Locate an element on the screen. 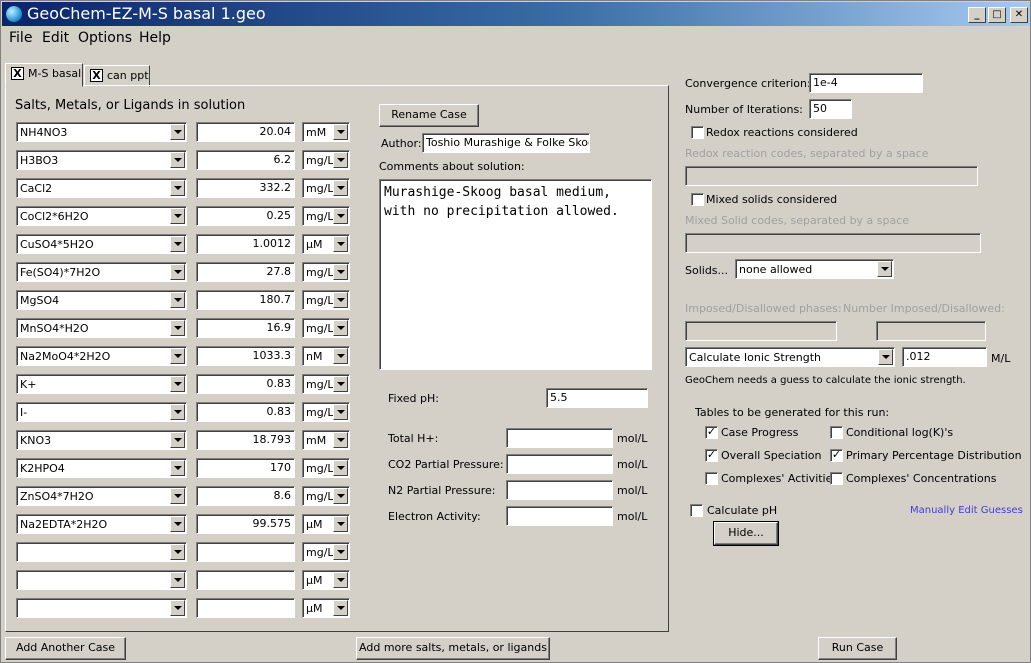 The image size is (1031, 663). tab-close-checkbox: X is located at coordinates (17, 73).